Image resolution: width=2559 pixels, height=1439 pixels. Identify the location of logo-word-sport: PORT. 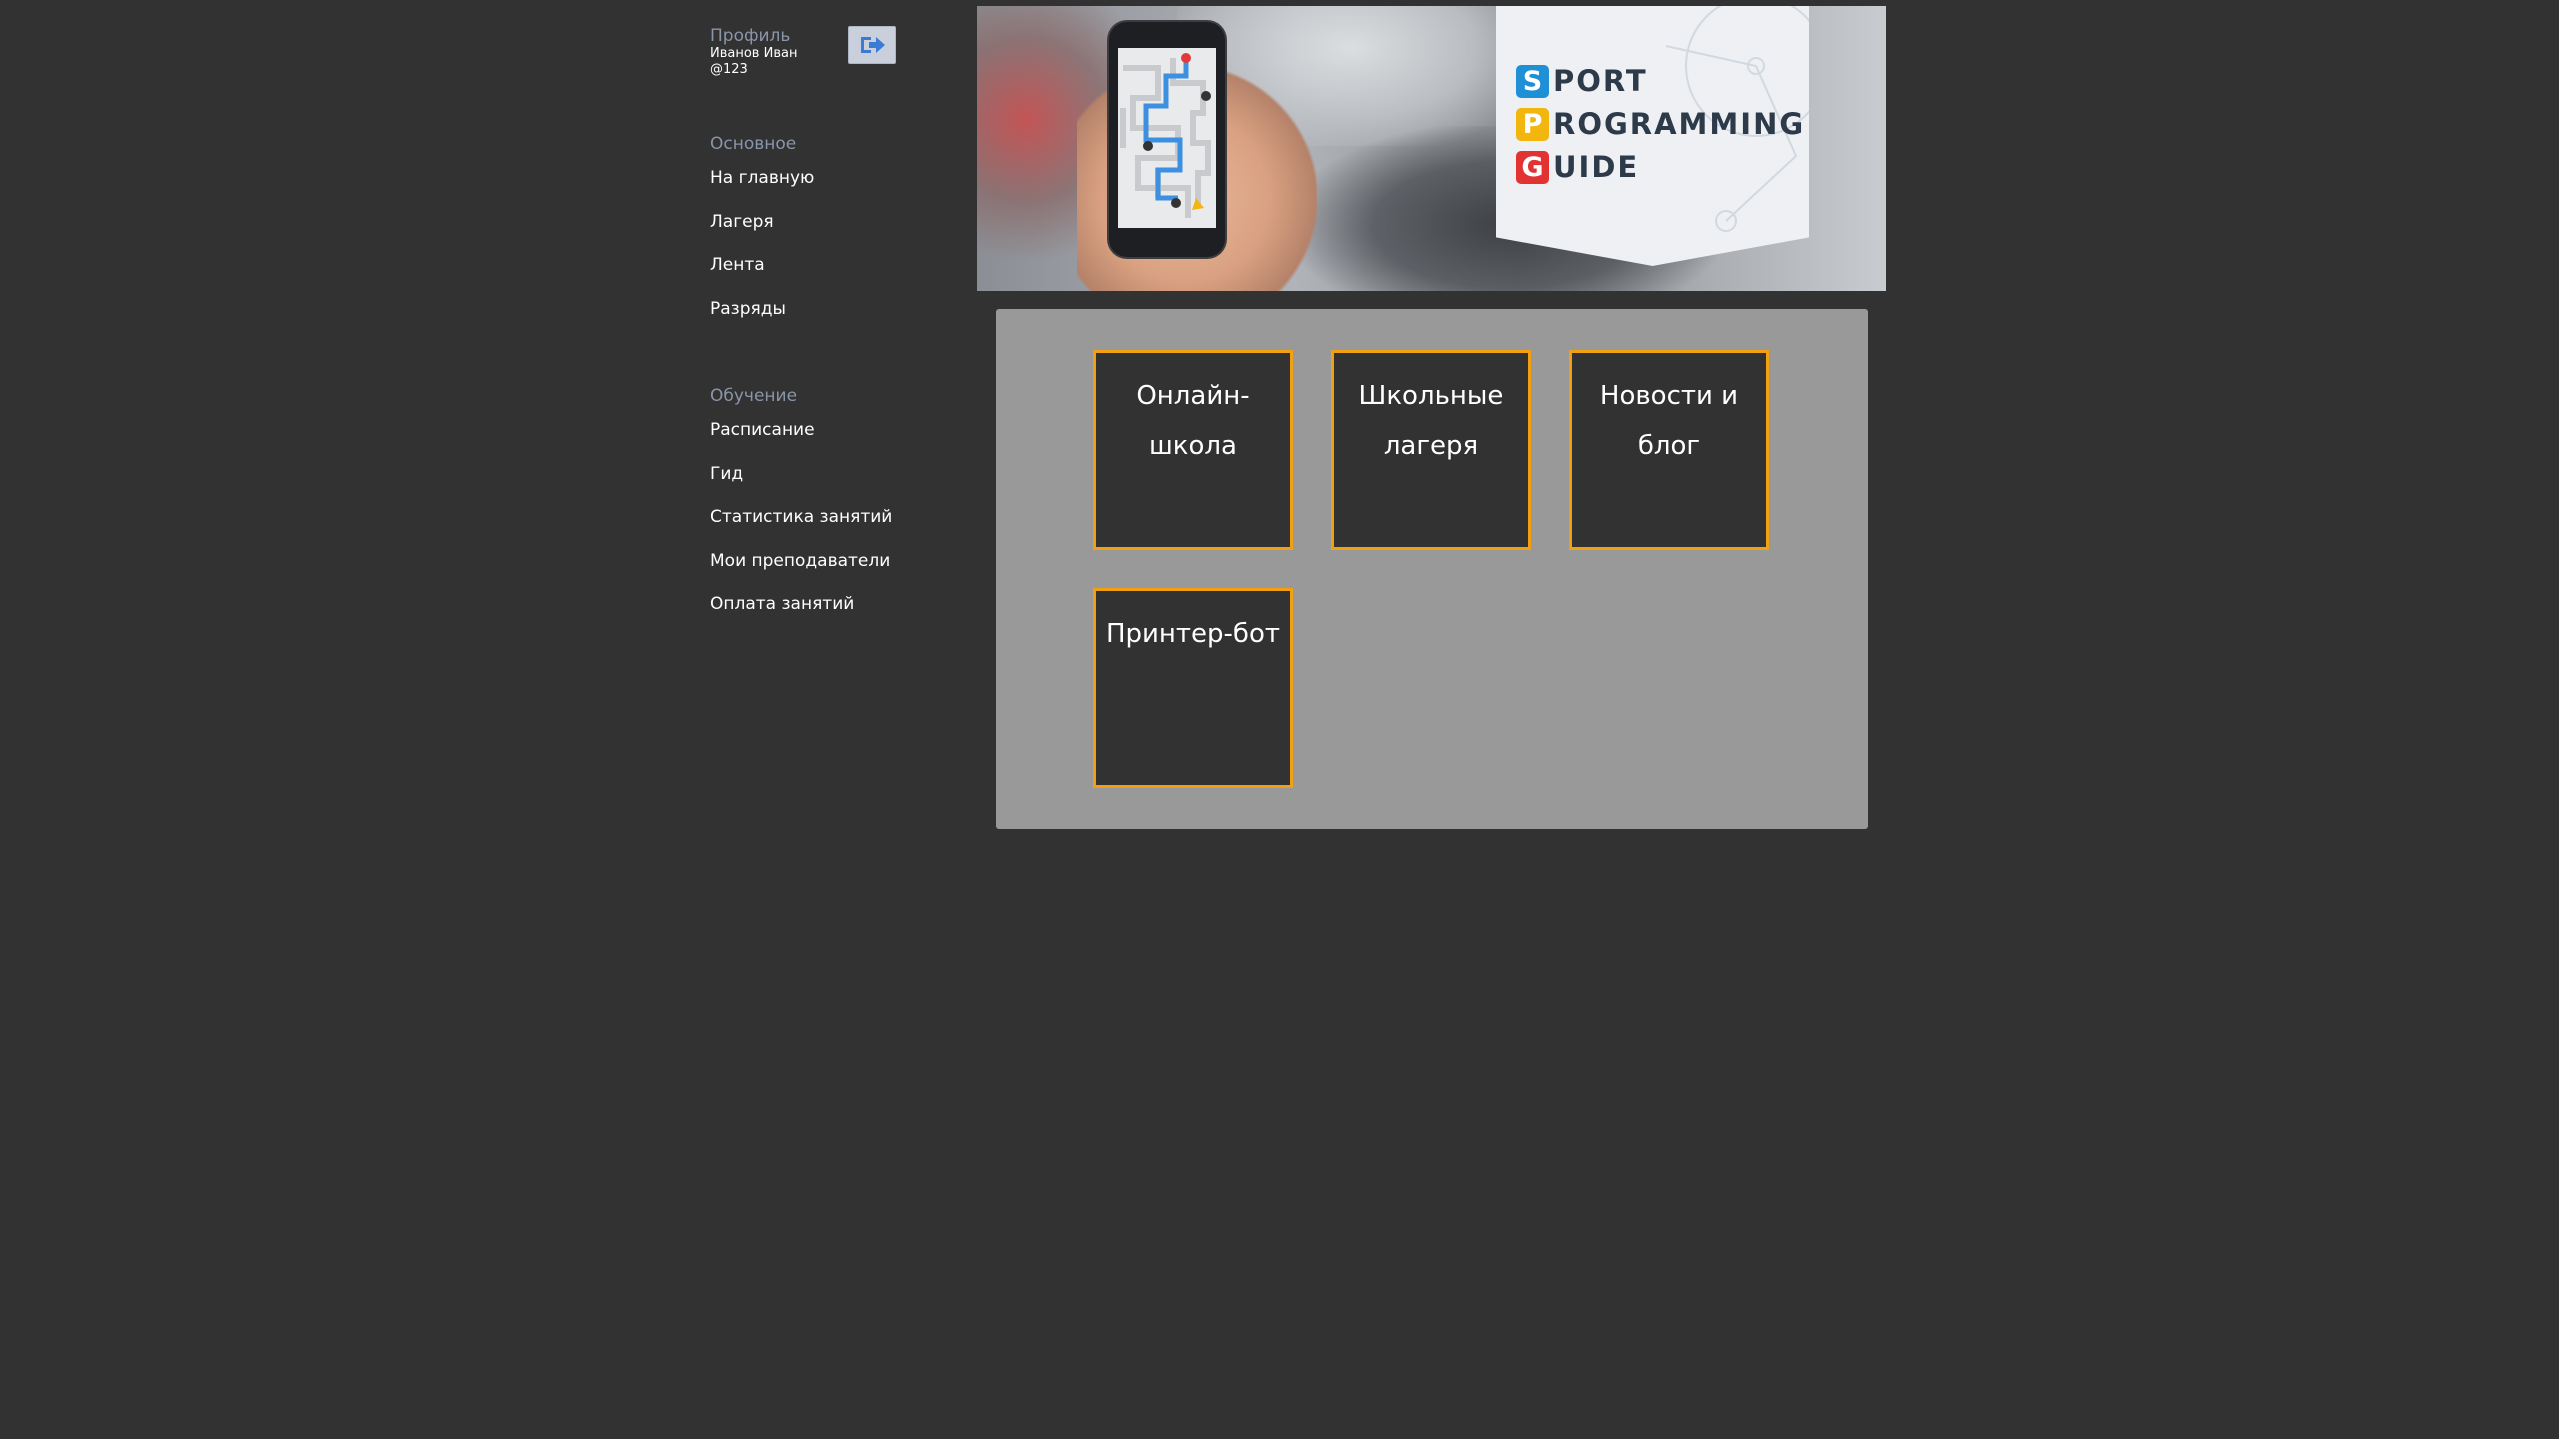
(1600, 81).